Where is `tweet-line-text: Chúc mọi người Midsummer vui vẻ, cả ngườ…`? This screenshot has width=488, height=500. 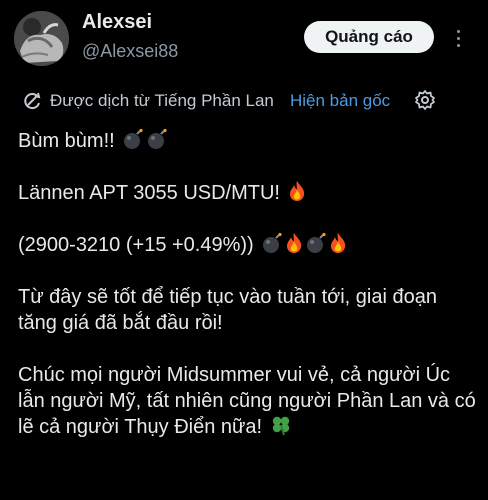
tweet-line-text: Chúc mọi người Midsummer vui vẻ, cả ngườ… is located at coordinates (247, 401).